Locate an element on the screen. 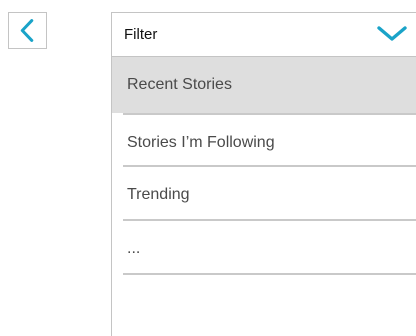  back-button is located at coordinates (27, 30).